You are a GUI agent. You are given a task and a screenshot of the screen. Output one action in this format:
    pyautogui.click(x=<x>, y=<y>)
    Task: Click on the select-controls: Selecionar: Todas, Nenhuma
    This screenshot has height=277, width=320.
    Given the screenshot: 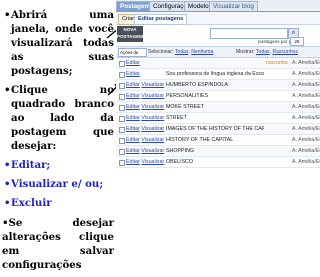 What is the action you would take?
    pyautogui.click(x=181, y=52)
    